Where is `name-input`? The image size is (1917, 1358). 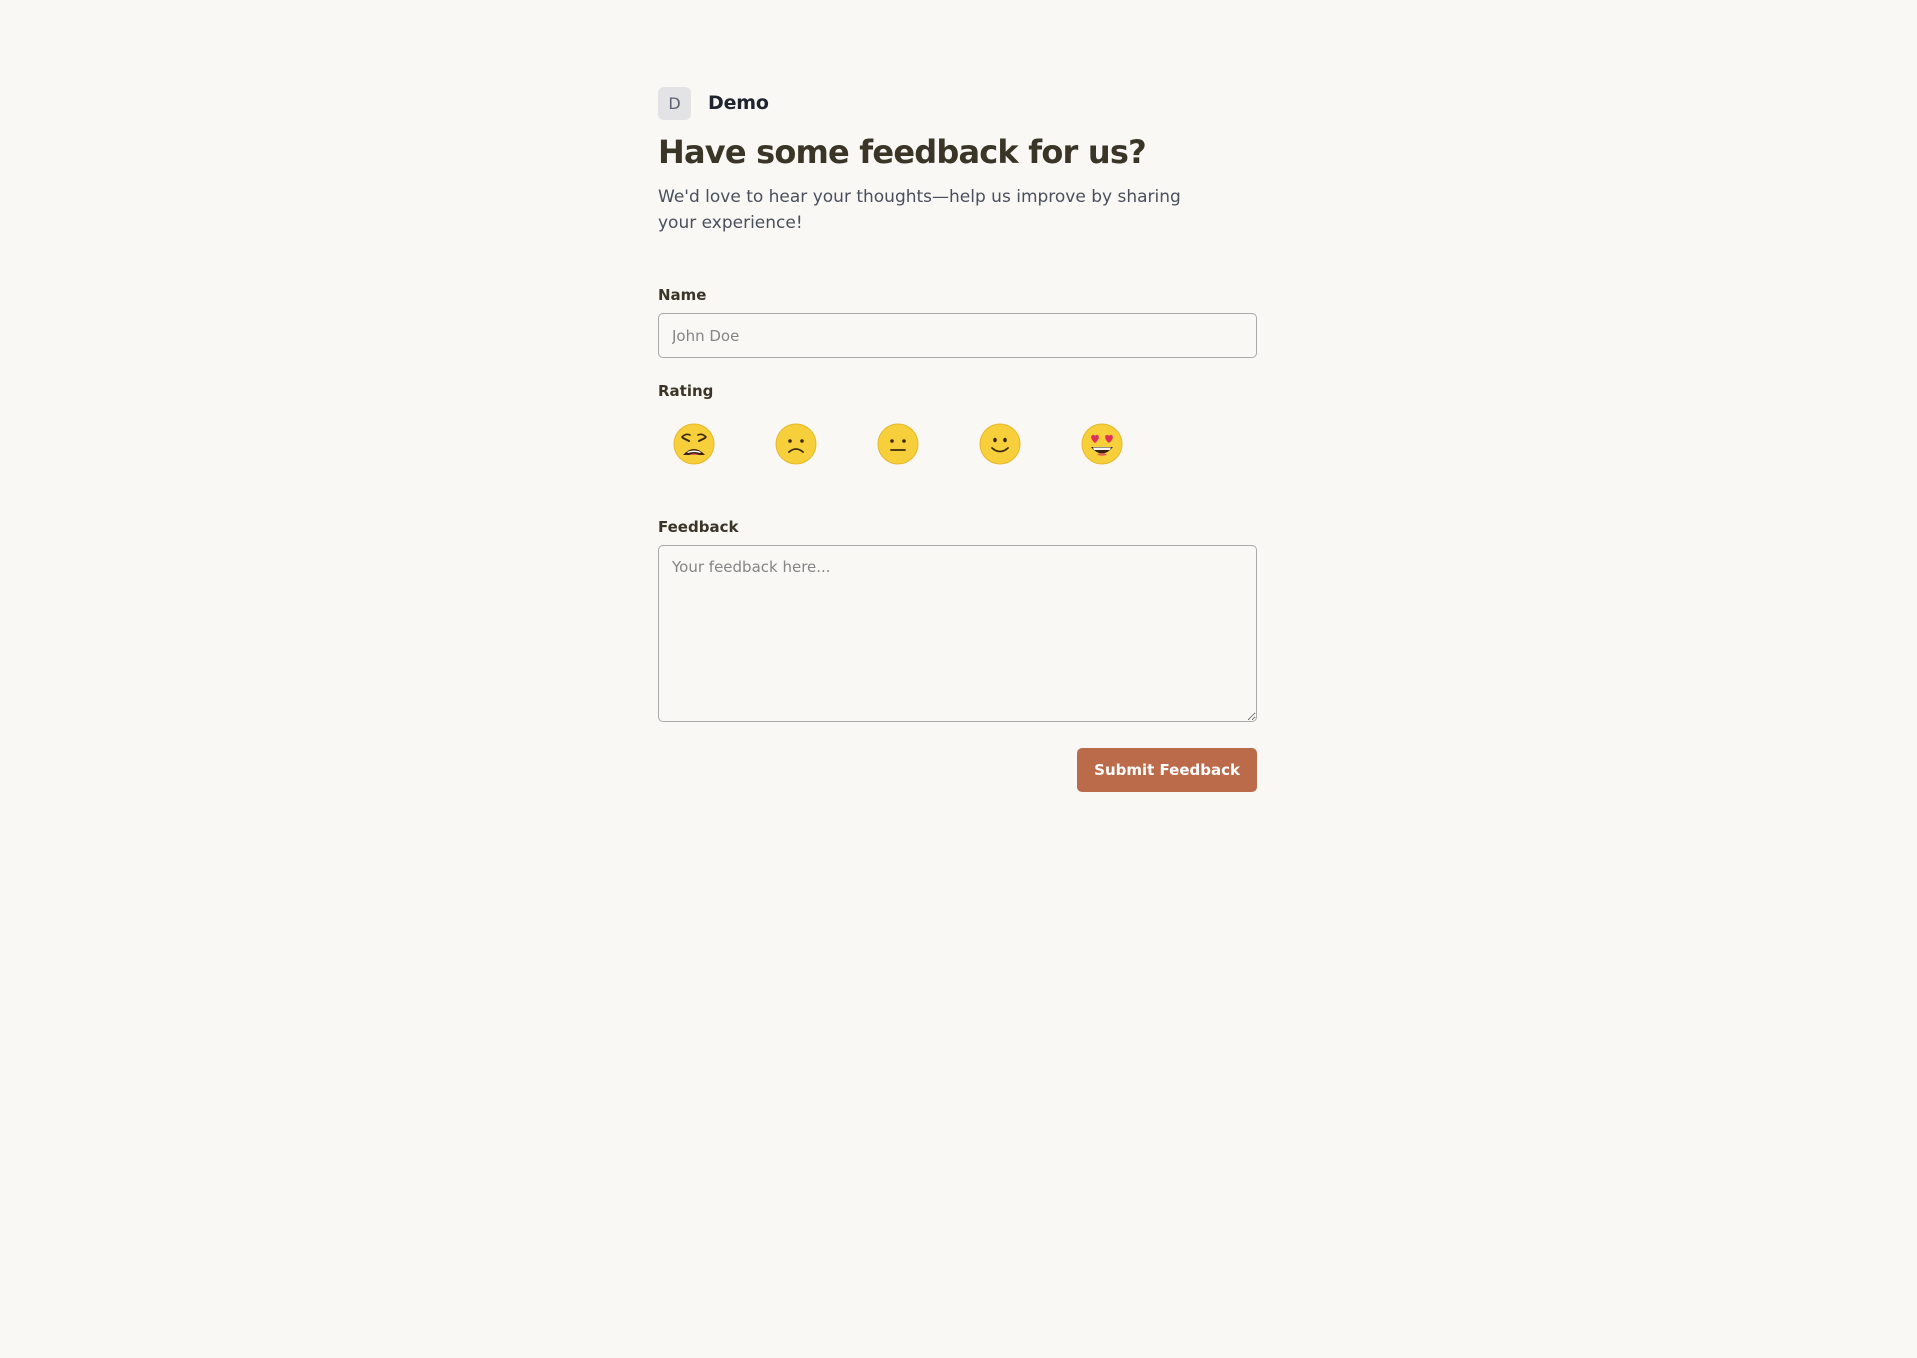 name-input is located at coordinates (957, 335).